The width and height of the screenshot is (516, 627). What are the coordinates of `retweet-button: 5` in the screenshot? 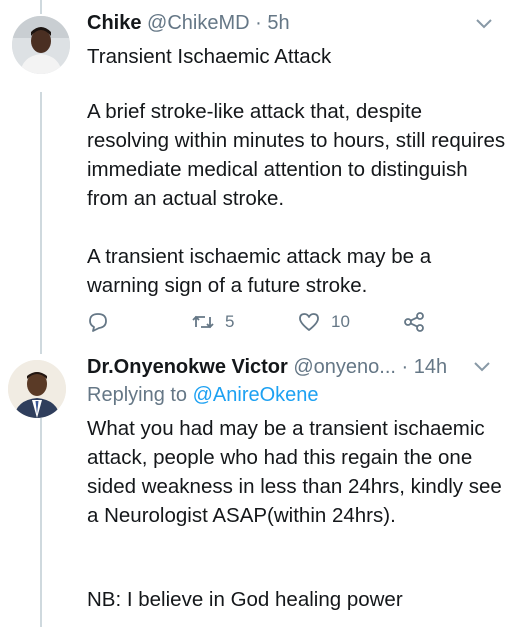 It's located at (212, 322).